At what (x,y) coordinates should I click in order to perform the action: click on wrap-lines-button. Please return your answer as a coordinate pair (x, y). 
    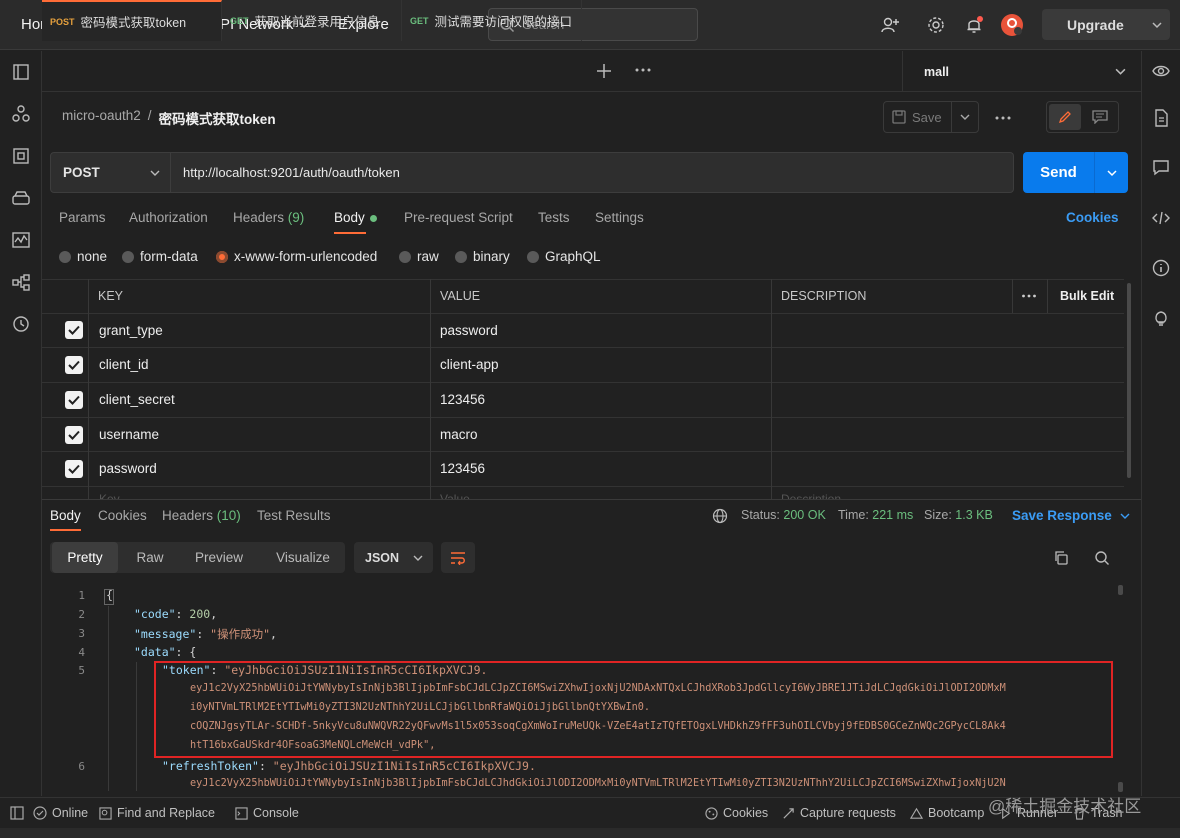
    Looking at the image, I should click on (458, 557).